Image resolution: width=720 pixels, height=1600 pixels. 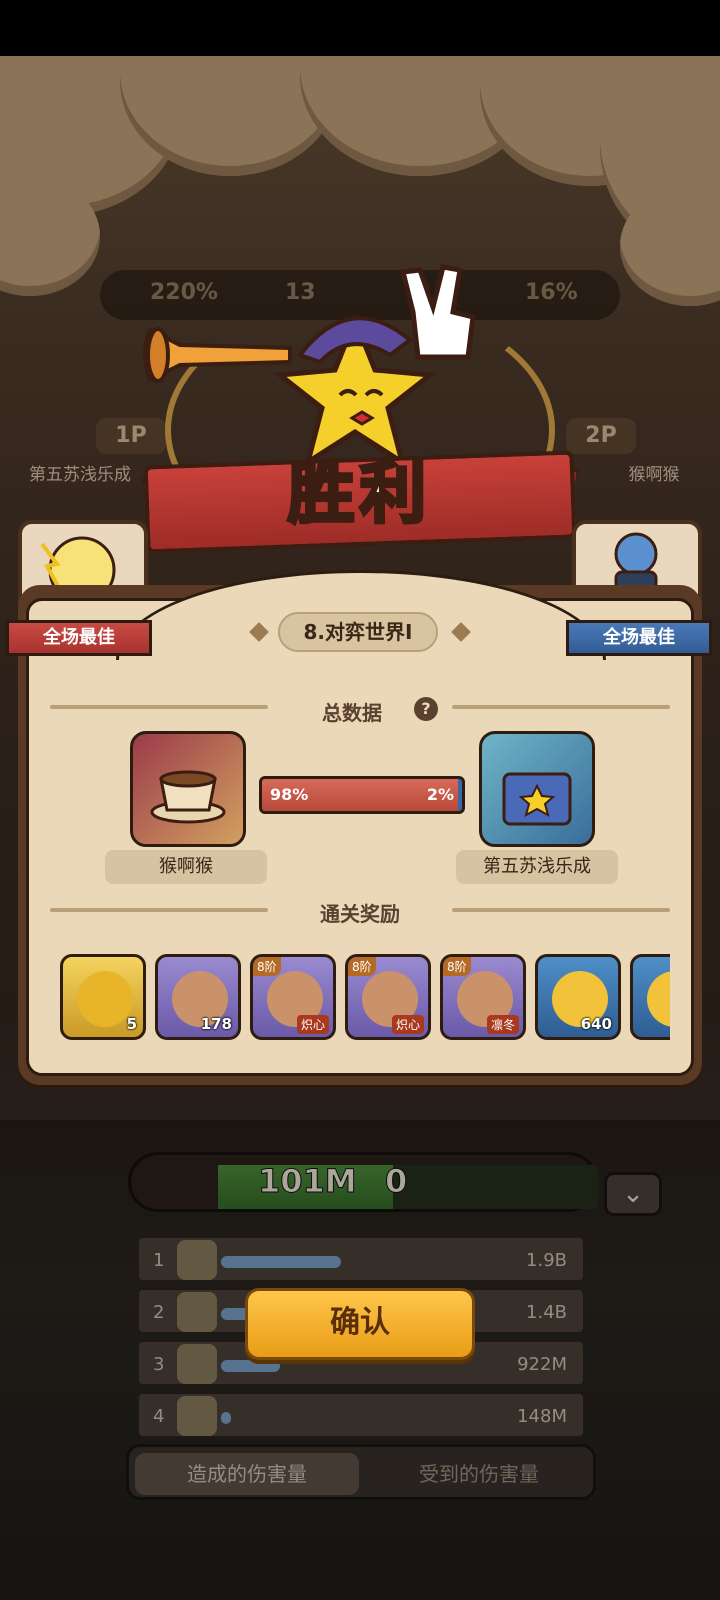 What do you see at coordinates (437, 312) in the screenshot?
I see `victory-hand-icon` at bounding box center [437, 312].